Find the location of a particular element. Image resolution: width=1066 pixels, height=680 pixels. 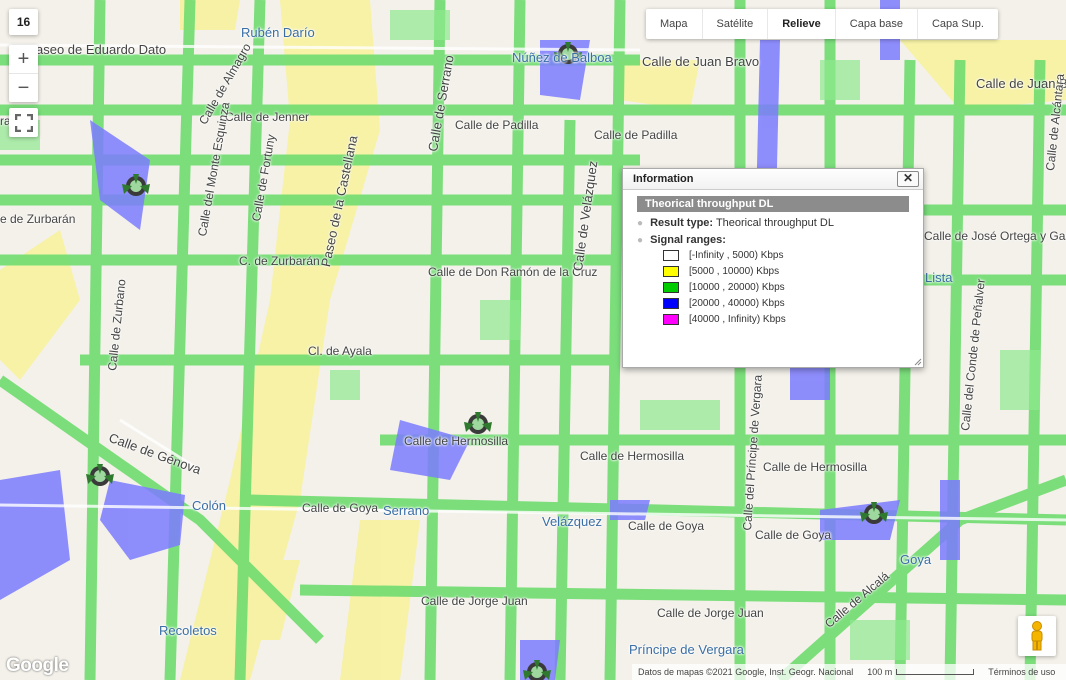

station-label: Recoletos is located at coordinates (188, 630).